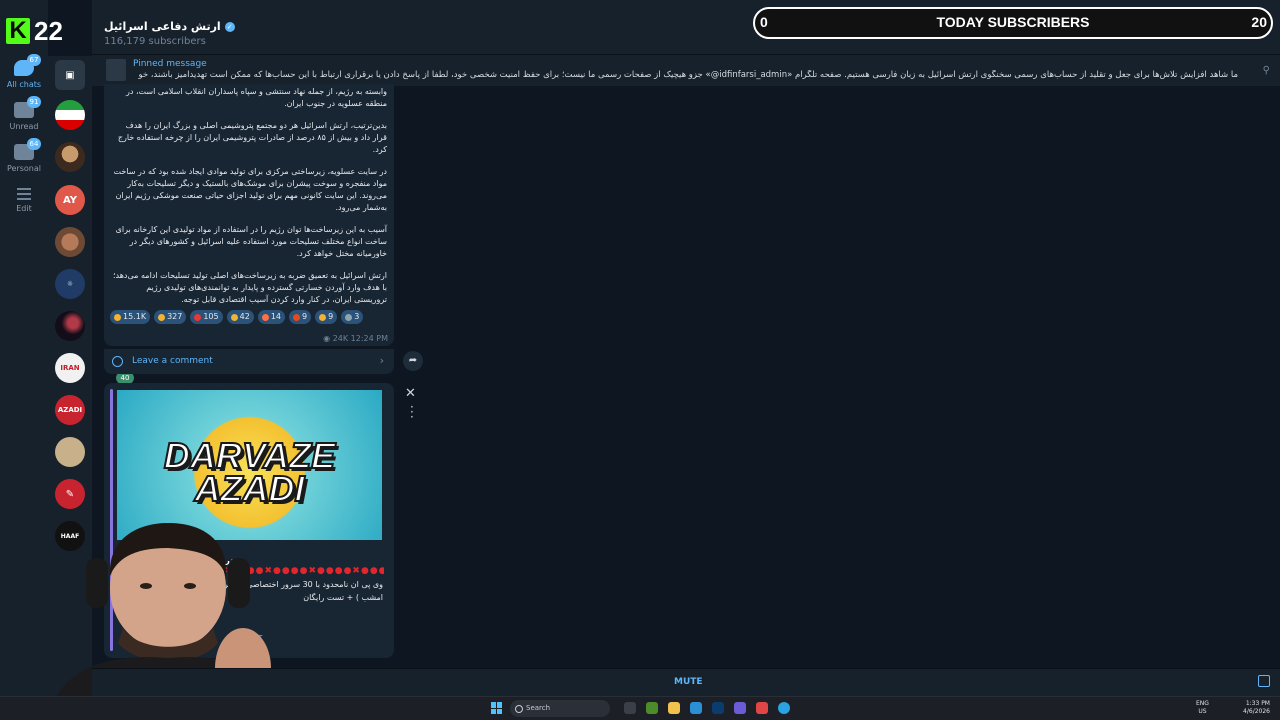  I want to click on saved-messages-avatar: ▣, so click(70, 75).